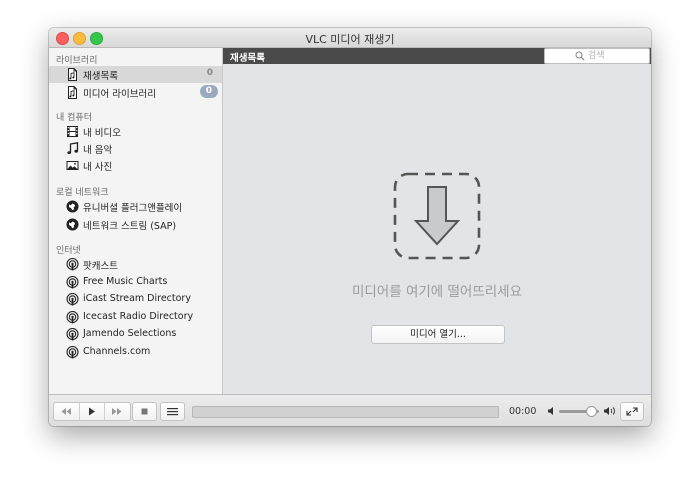 The width and height of the screenshot is (700, 496). Describe the element at coordinates (135, 264) in the screenshot. I see `sidebar-item-podcasts: 팟캐스트` at that location.